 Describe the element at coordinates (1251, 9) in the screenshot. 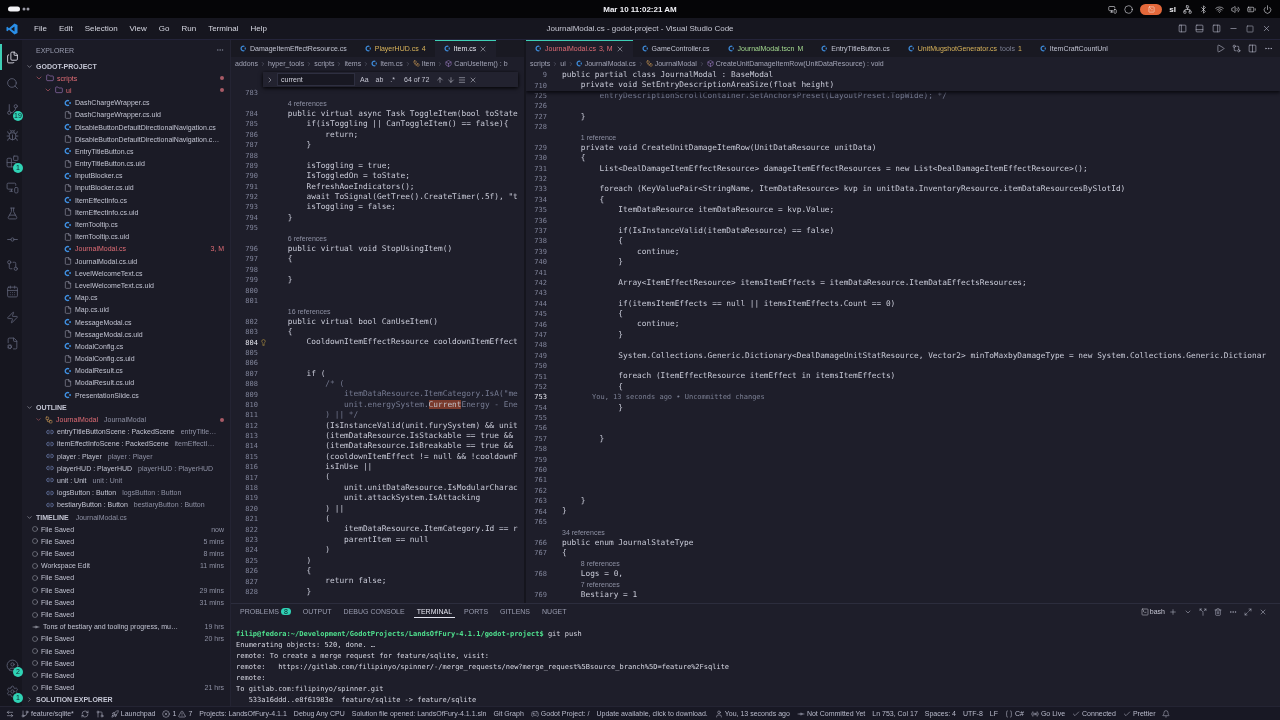

I see `battery-icon` at that location.